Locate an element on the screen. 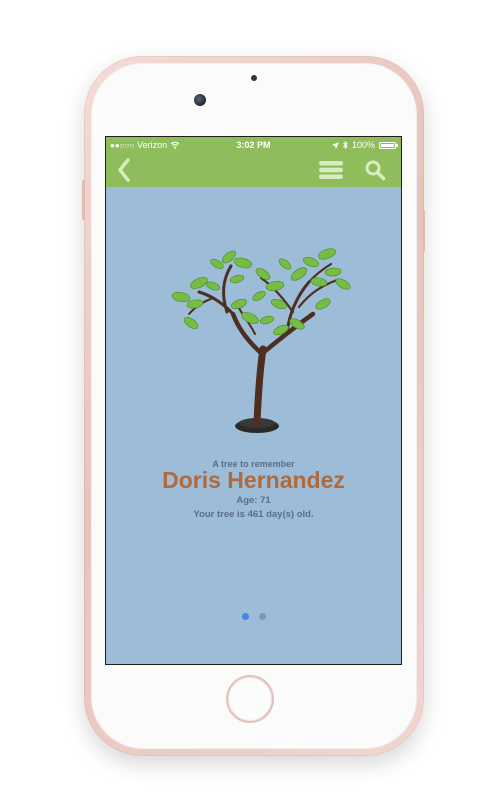 This screenshot has height=800, width=500. bluetooth-icon is located at coordinates (345, 145).